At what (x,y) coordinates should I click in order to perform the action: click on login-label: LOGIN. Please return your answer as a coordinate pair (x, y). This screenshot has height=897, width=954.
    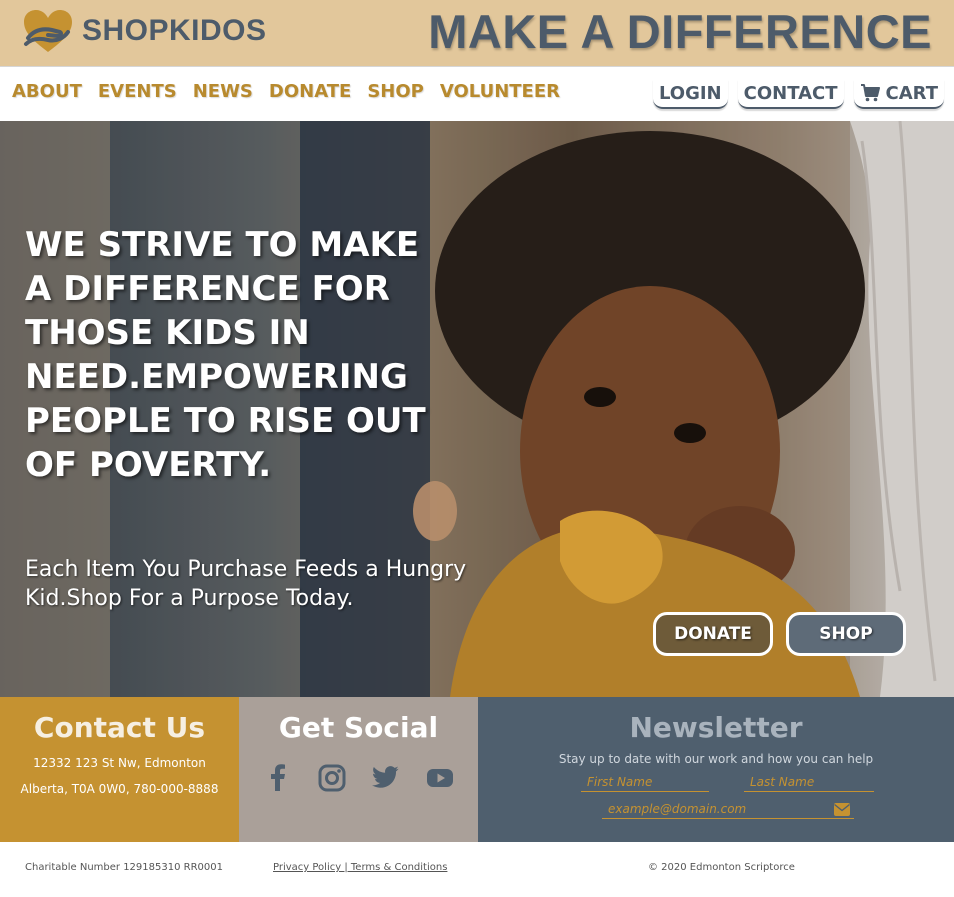
    Looking at the image, I should click on (690, 93).